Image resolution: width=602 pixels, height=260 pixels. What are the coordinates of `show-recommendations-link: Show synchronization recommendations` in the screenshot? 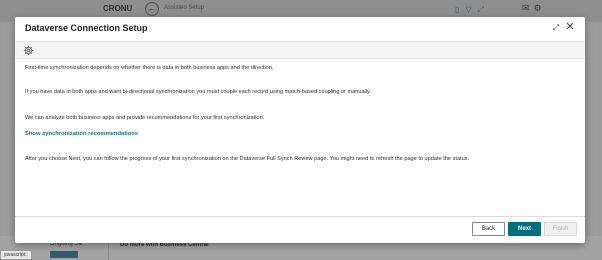 It's located at (81, 134).